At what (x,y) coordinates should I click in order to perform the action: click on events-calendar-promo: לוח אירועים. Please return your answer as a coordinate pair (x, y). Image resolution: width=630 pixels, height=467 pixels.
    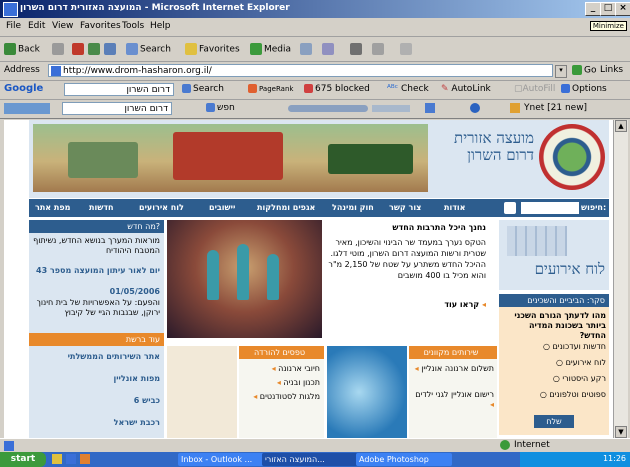
    Looking at the image, I should click on (554, 255).